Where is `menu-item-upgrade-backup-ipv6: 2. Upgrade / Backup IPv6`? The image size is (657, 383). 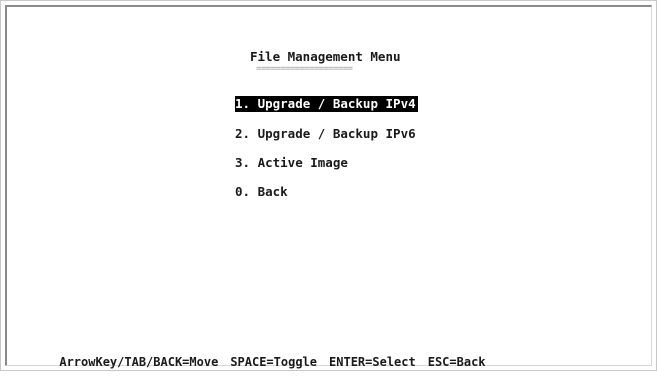
menu-item-upgrade-backup-ipv6: 2. Upgrade / Backup IPv6 is located at coordinates (325, 133).